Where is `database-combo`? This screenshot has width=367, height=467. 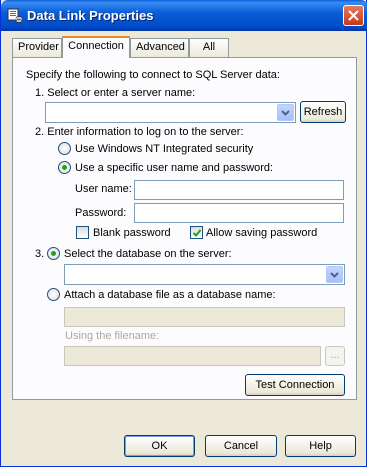 database-combo is located at coordinates (204, 274).